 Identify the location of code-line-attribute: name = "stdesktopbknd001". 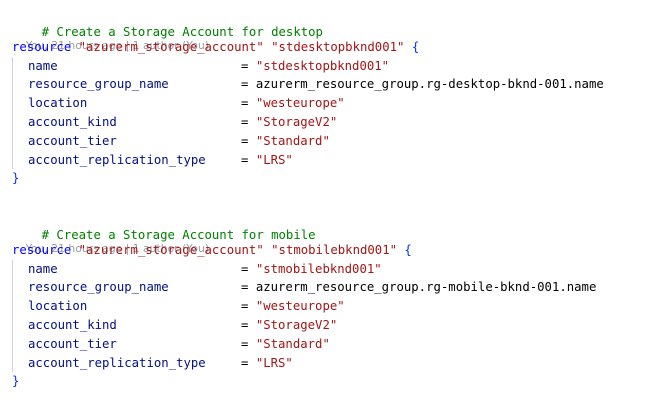
(336, 66).